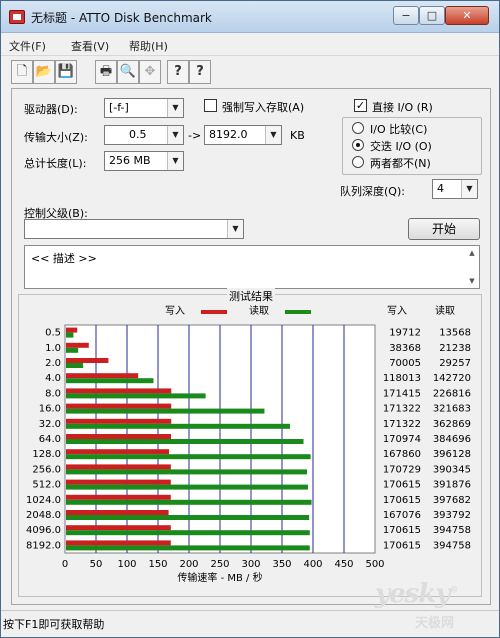 Image resolution: width=500 pixels, height=638 pixels. I want to click on y-tick-label: 16.0, so click(50, 409).